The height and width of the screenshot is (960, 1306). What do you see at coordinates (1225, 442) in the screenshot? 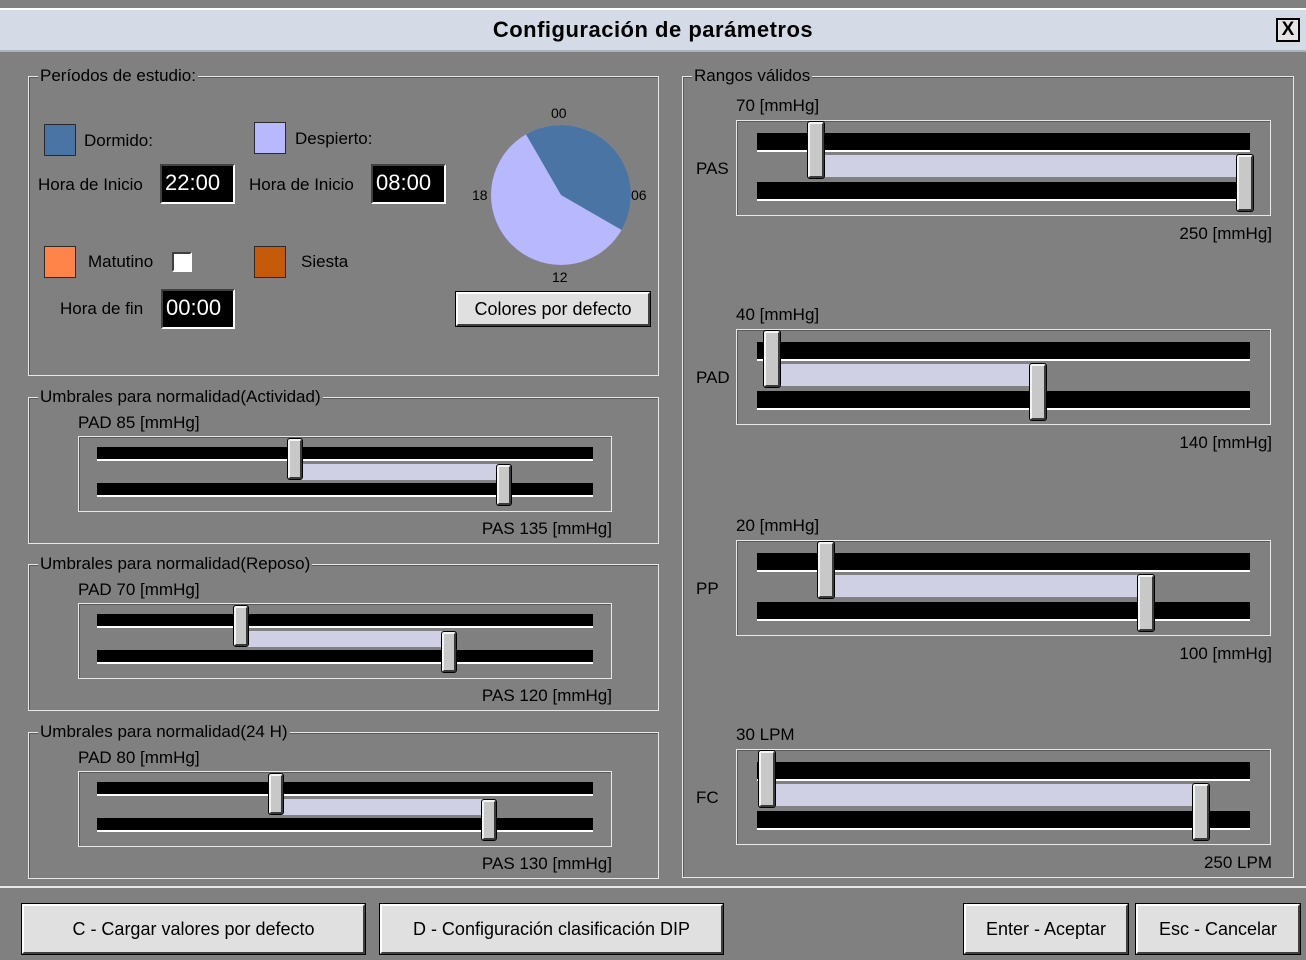
I see `range-max-label: 140 [mmHg]` at bounding box center [1225, 442].